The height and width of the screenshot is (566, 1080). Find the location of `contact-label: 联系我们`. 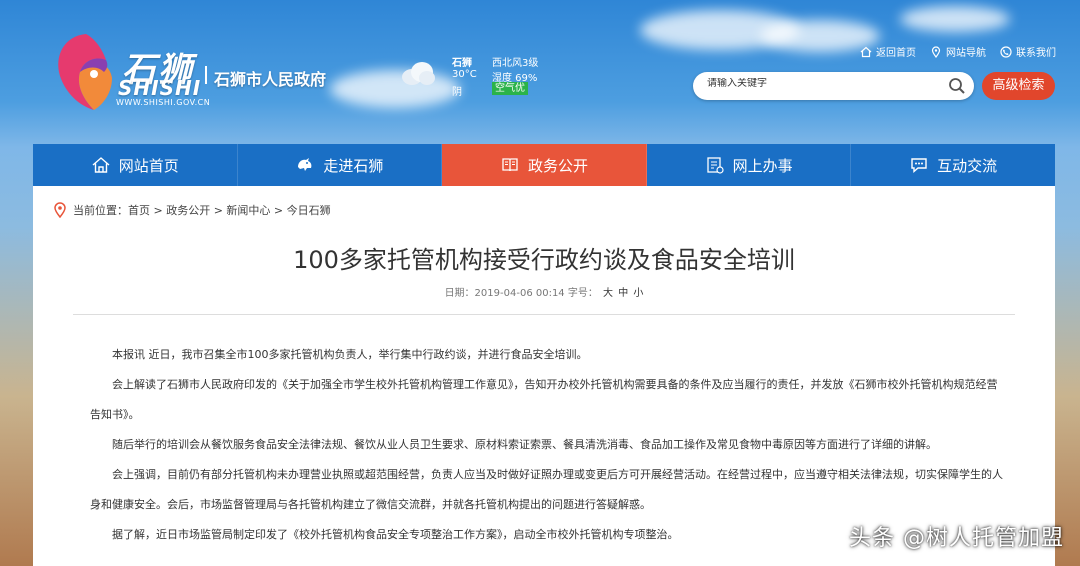

contact-label: 联系我们 is located at coordinates (1036, 53).